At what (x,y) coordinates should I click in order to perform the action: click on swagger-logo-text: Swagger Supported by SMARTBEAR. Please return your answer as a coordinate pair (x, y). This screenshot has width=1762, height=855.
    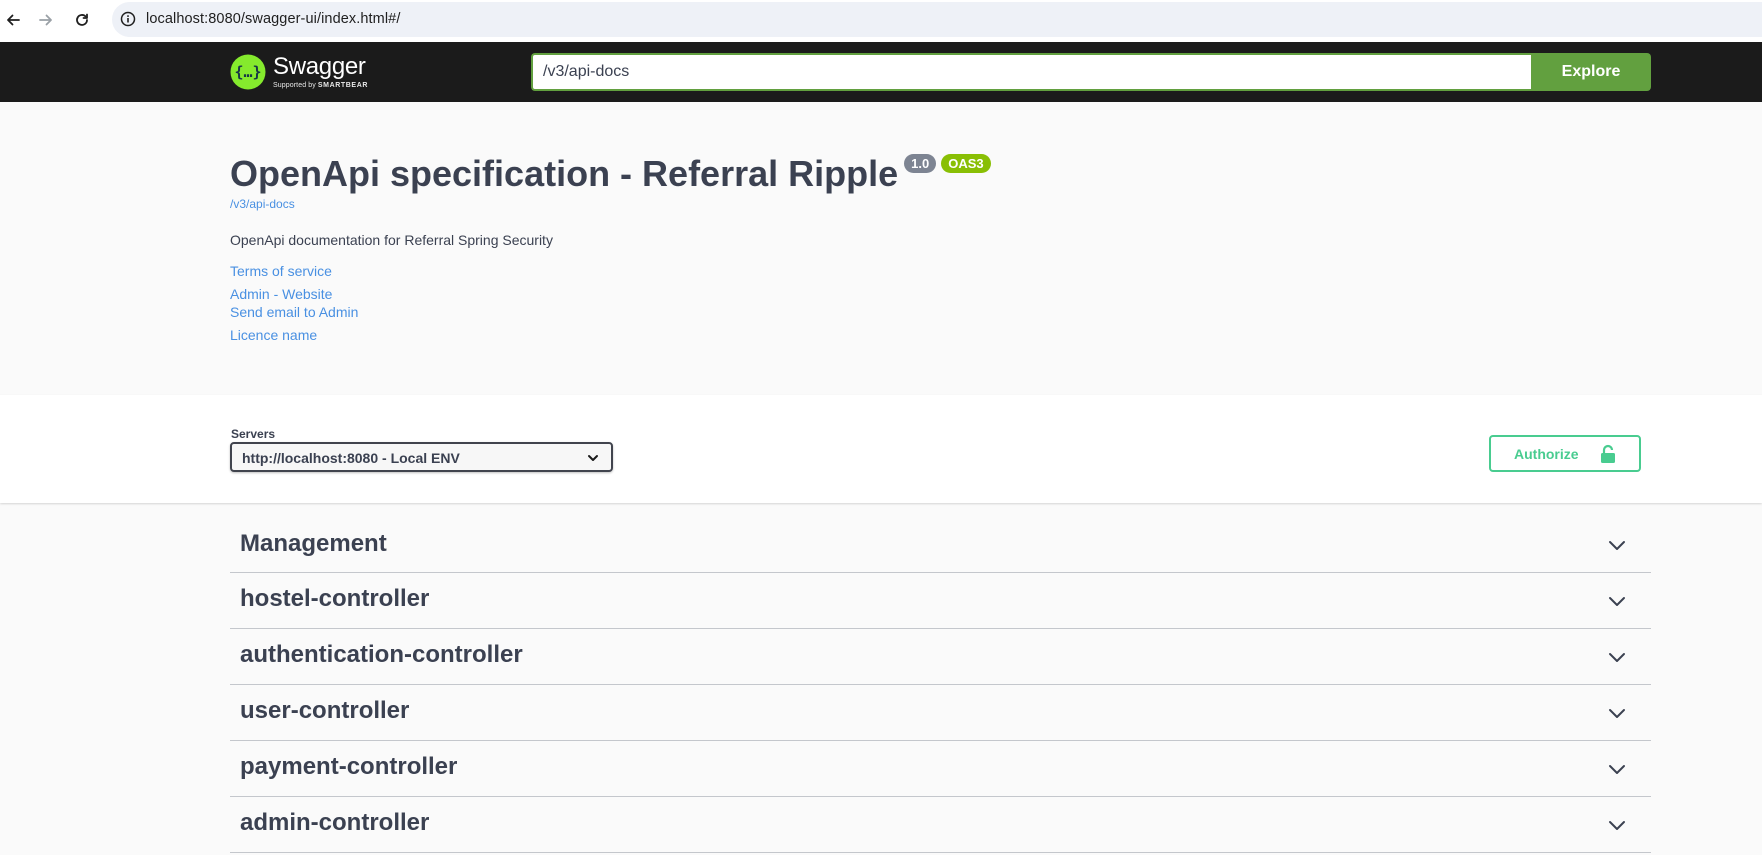
    Looking at the image, I should click on (320, 71).